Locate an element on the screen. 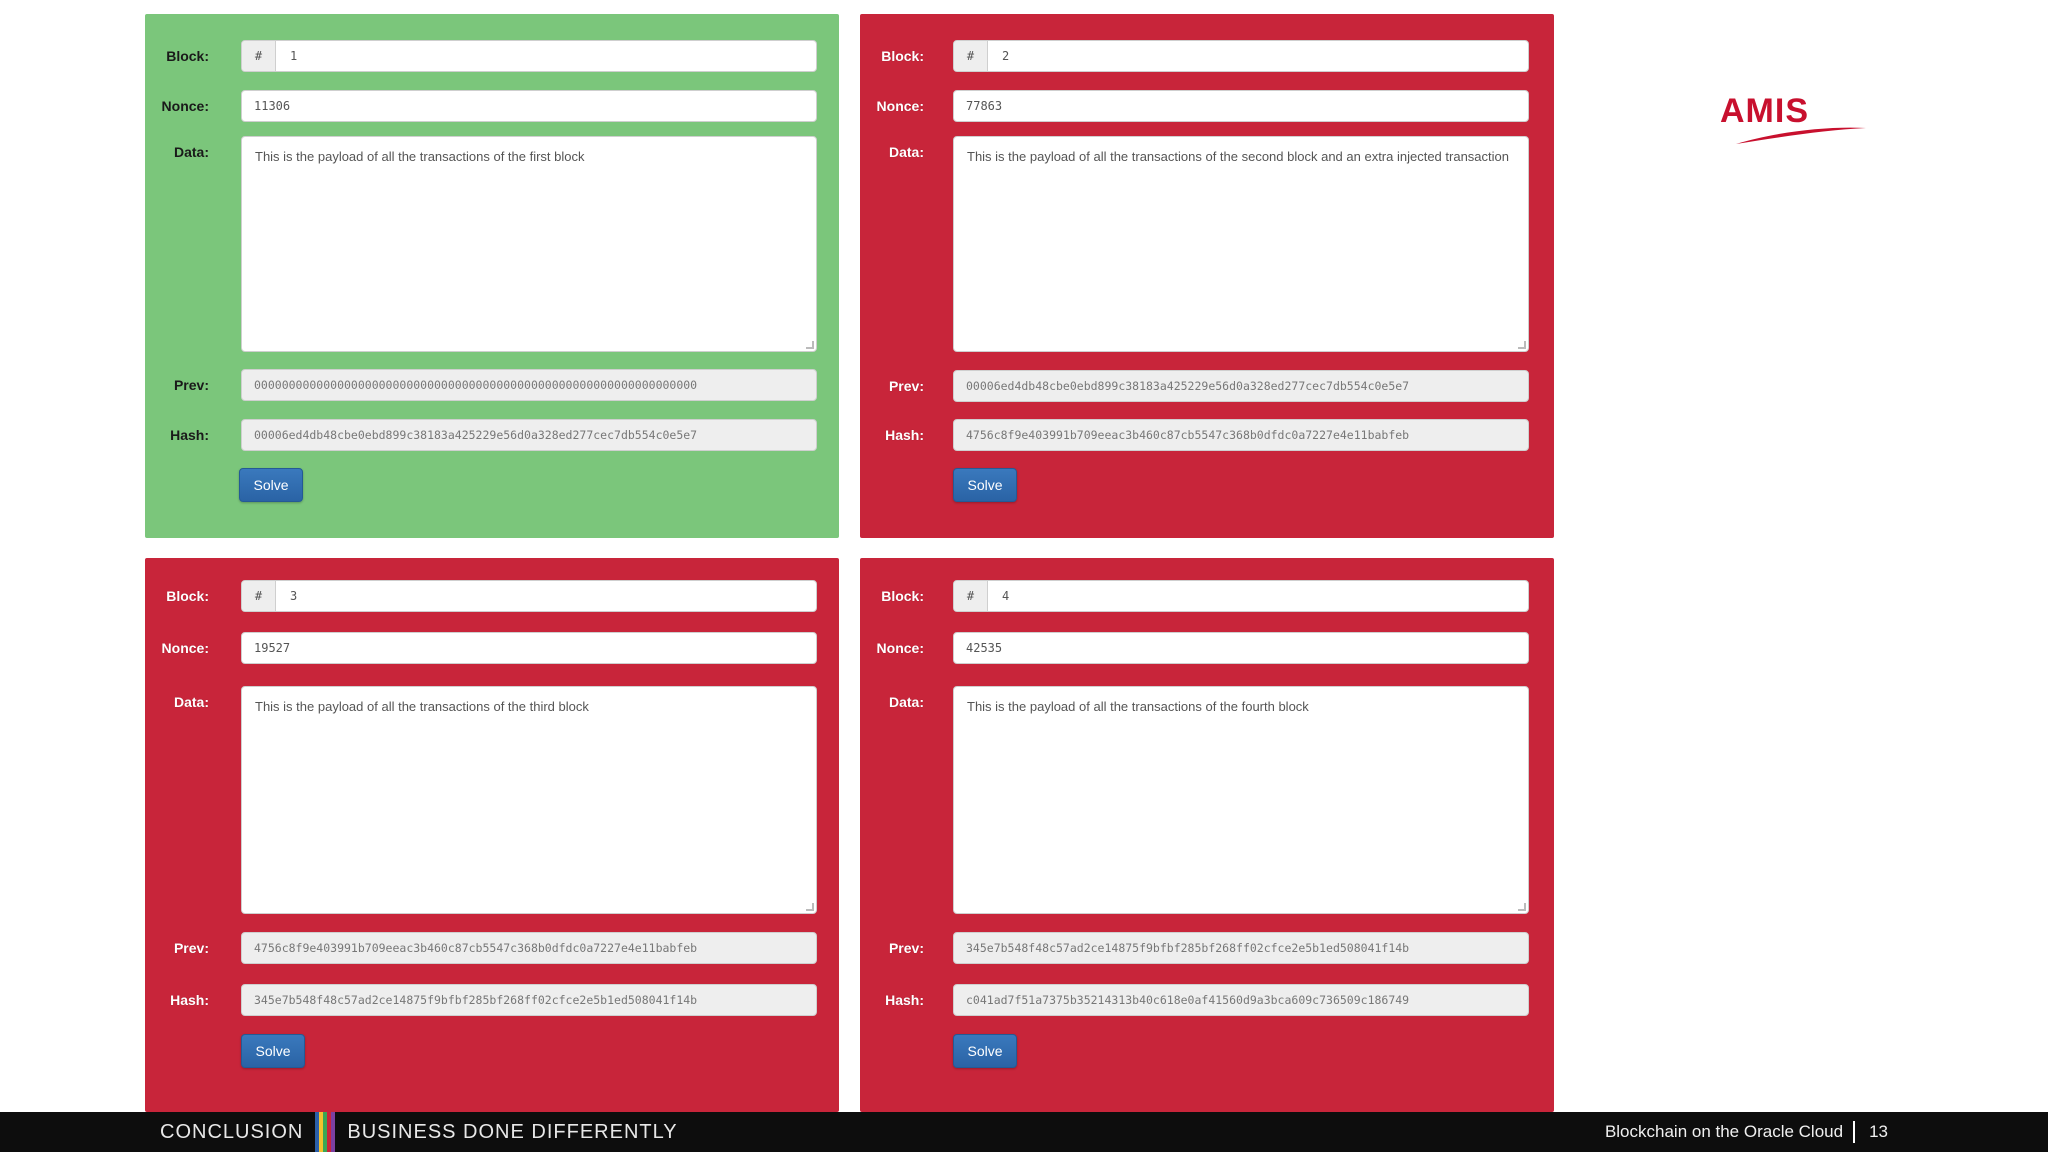 The image size is (2048, 1152). footer-tagline: BUSINESS DONE DIFFERENTLY is located at coordinates (512, 1131).